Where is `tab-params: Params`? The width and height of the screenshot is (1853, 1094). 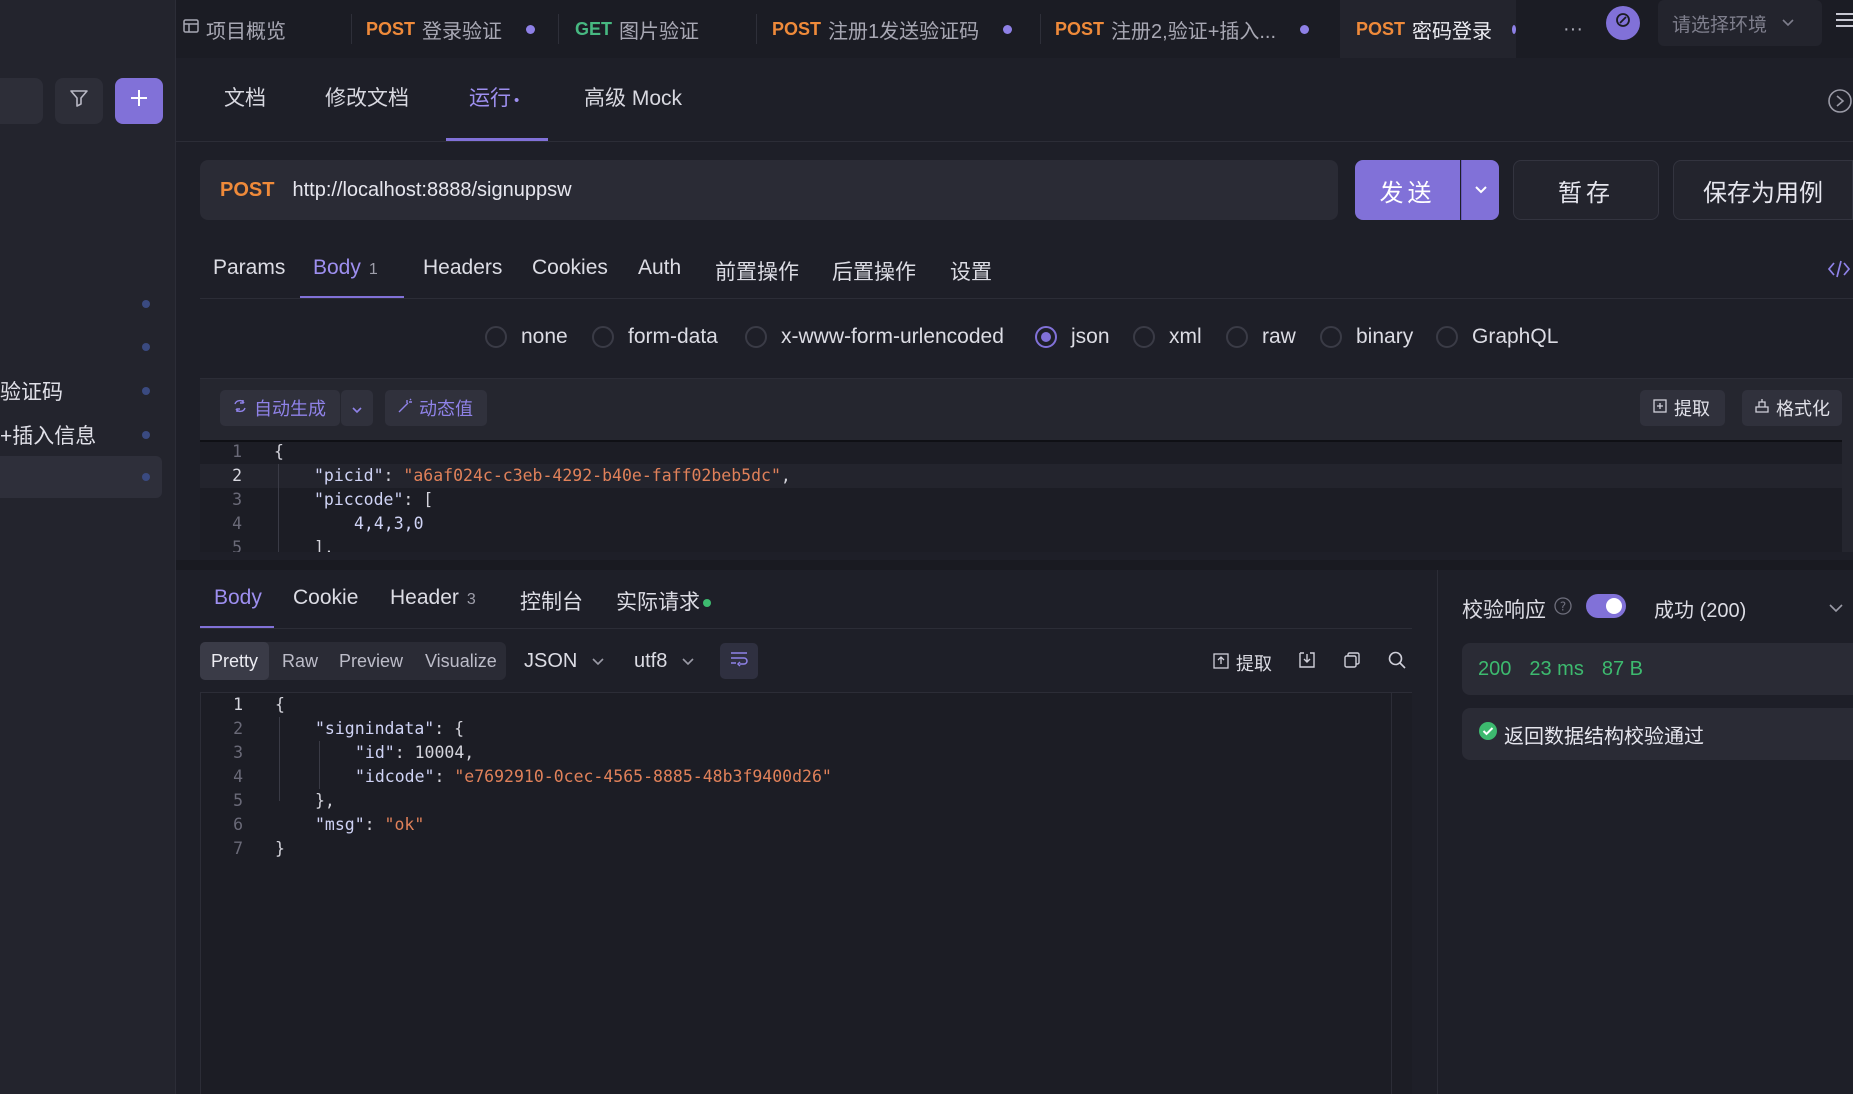
tab-params: Params is located at coordinates (249, 268).